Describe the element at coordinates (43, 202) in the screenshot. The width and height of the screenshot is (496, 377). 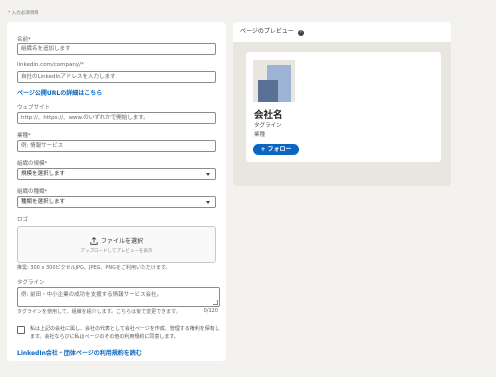
I see `type-select-value: 種類を選択します` at that location.